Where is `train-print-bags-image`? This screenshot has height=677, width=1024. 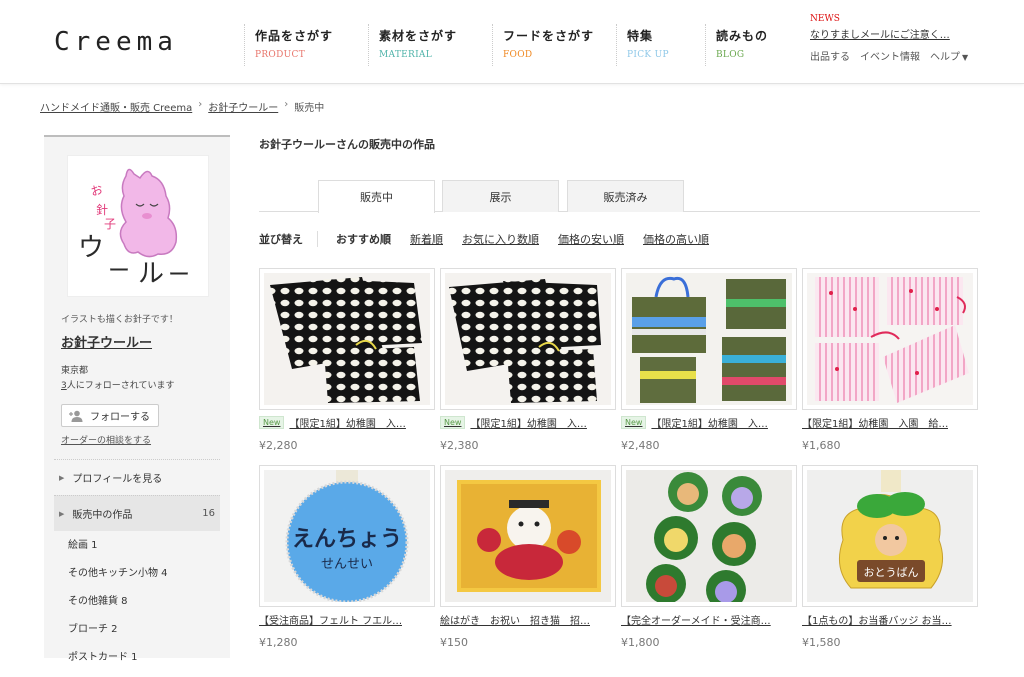
train-print-bags-image is located at coordinates (709, 339).